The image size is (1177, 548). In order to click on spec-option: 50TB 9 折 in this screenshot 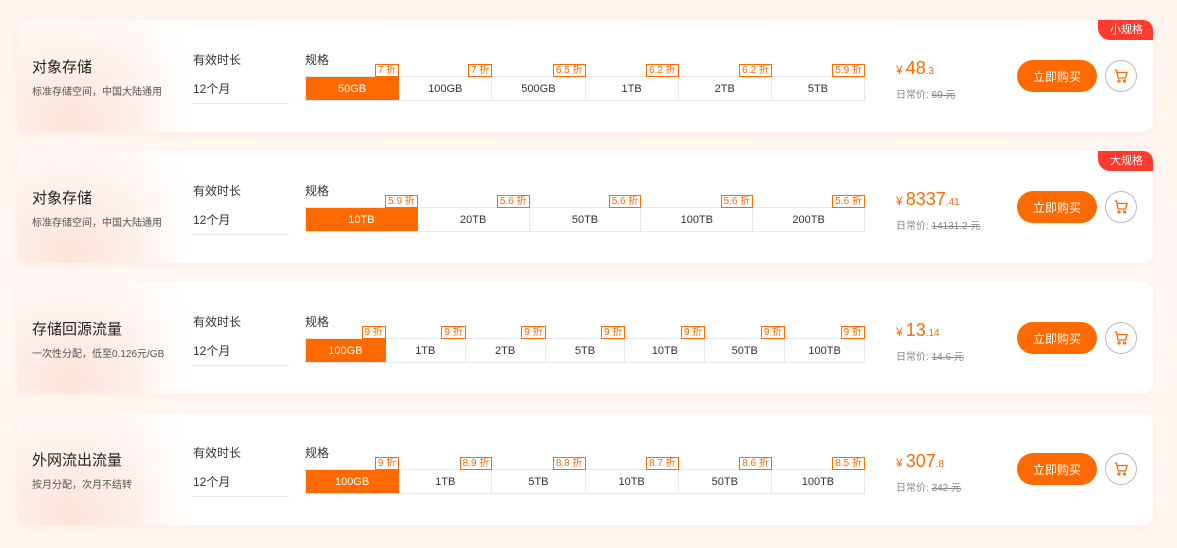, I will do `click(745, 344)`.